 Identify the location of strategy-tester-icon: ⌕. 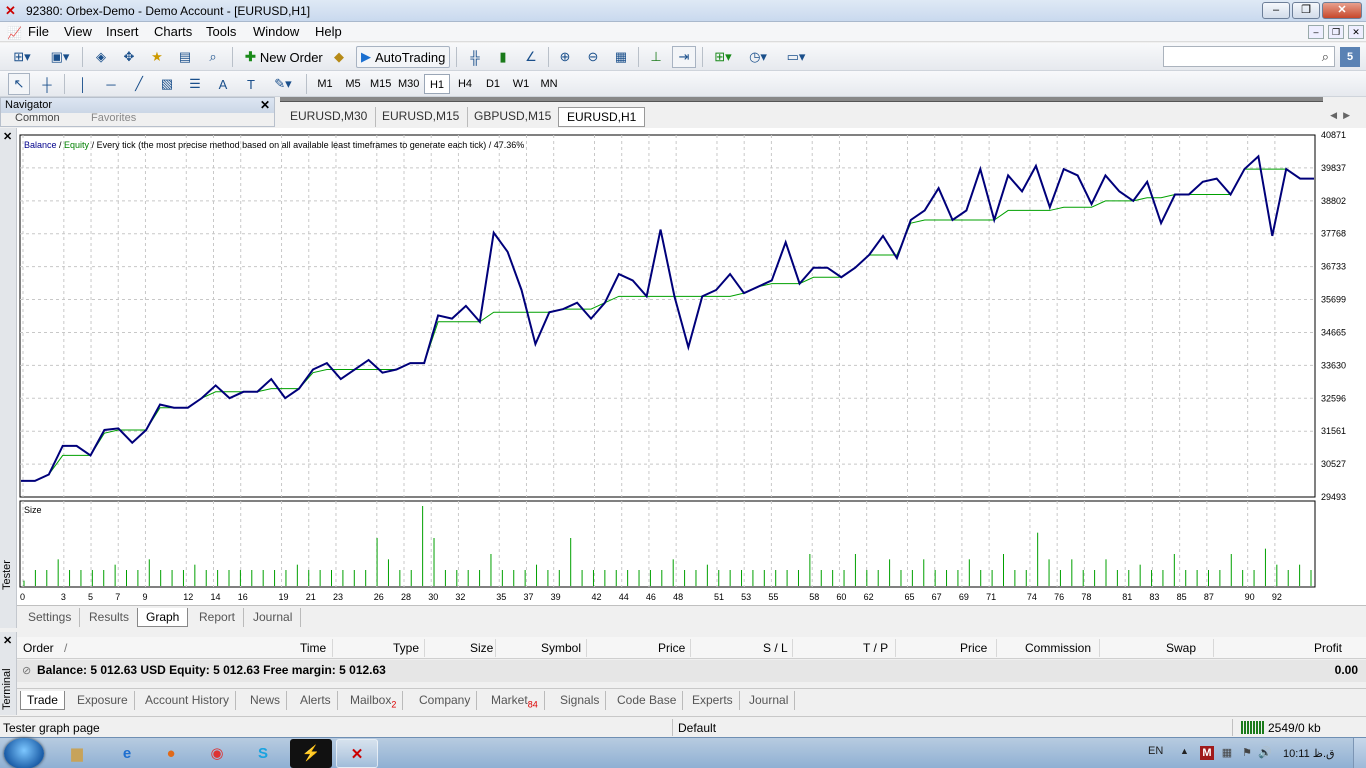
(213, 57).